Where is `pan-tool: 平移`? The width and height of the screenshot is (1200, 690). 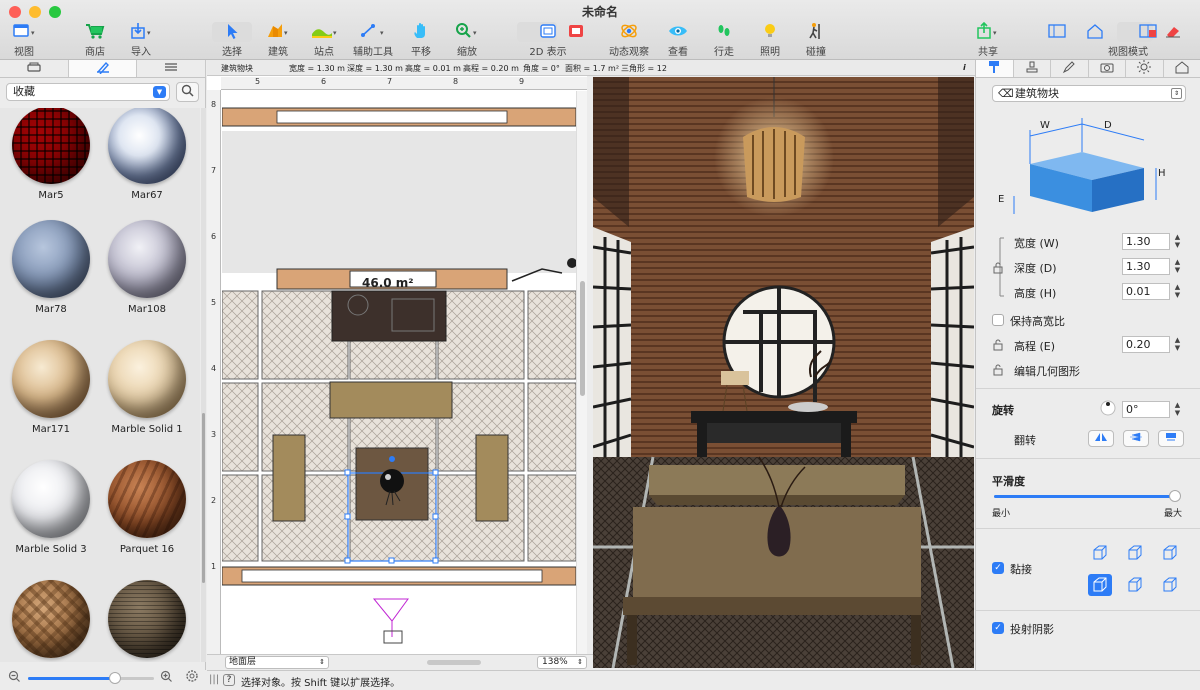 pan-tool: 平移 is located at coordinates (421, 39).